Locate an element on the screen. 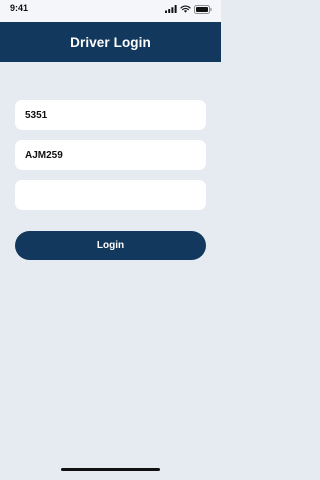  login-button: Login is located at coordinates (110, 245).